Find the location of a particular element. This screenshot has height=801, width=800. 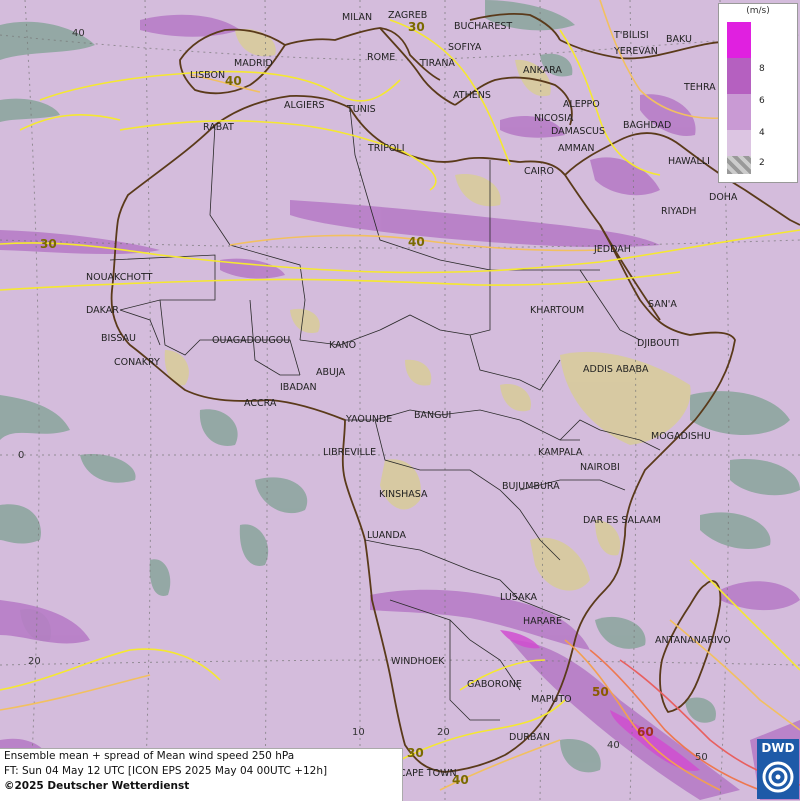

dwd-logo: DWD is located at coordinates (778, 769).